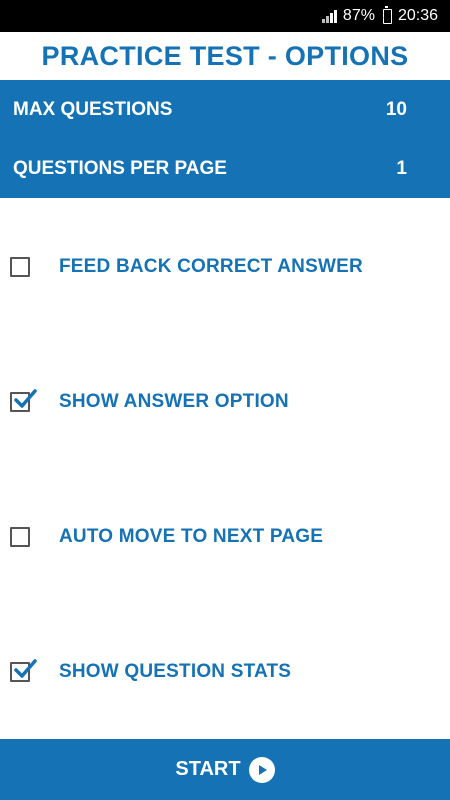 The image size is (450, 800). What do you see at coordinates (208, 769) in the screenshot?
I see `start-label: START` at bounding box center [208, 769].